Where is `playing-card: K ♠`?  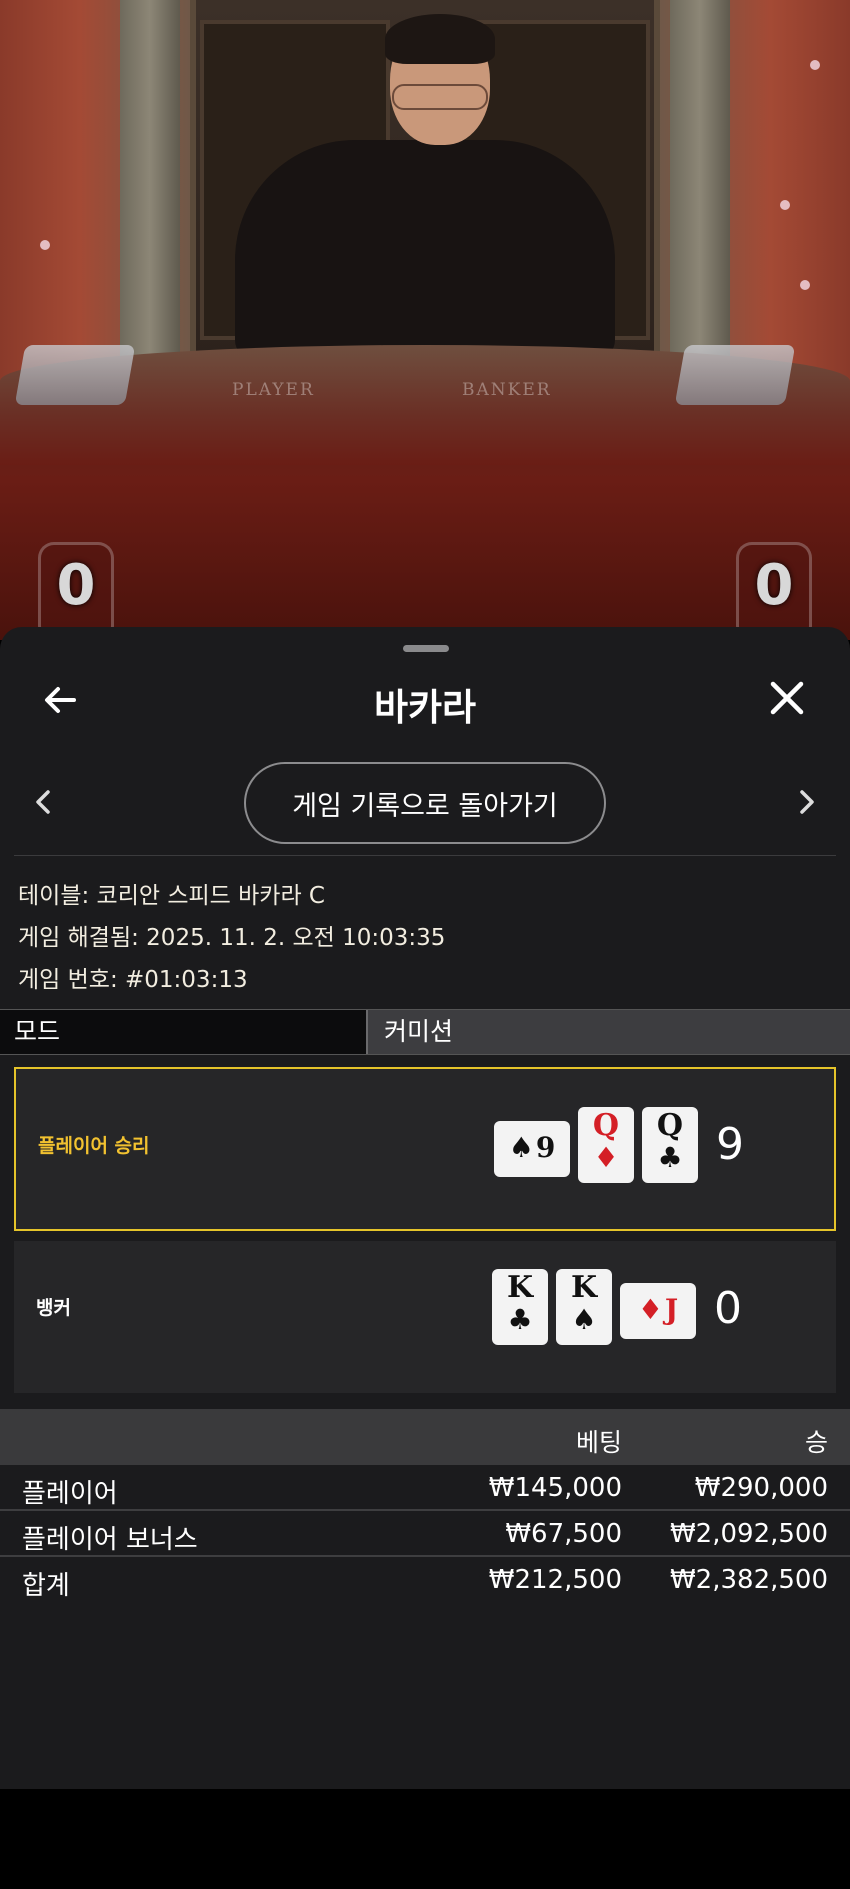
playing-card: K ♠ is located at coordinates (584, 1307).